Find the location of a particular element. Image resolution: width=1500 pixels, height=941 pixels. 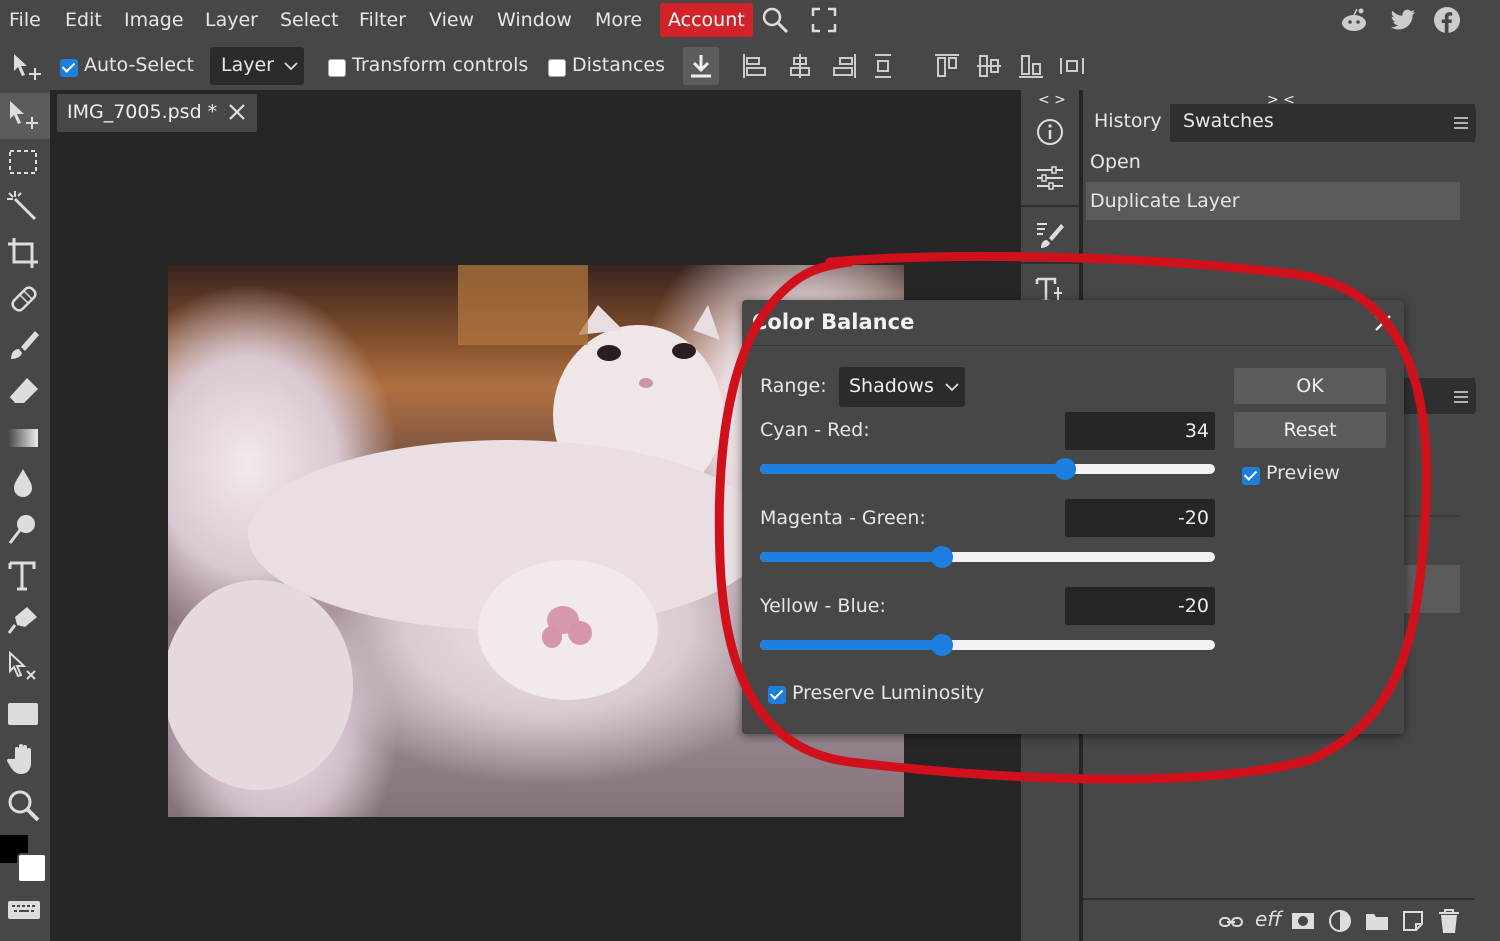

pen-tool-icon is located at coordinates (24, 622).